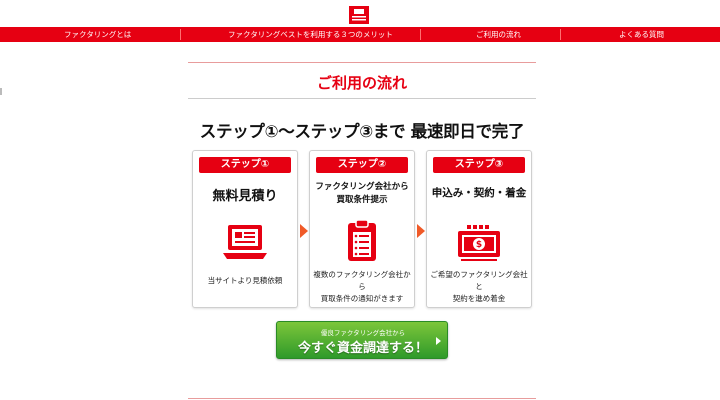  Describe the element at coordinates (479, 298) in the screenshot. I see `step-description-line-2: 契約を進め着金` at that location.